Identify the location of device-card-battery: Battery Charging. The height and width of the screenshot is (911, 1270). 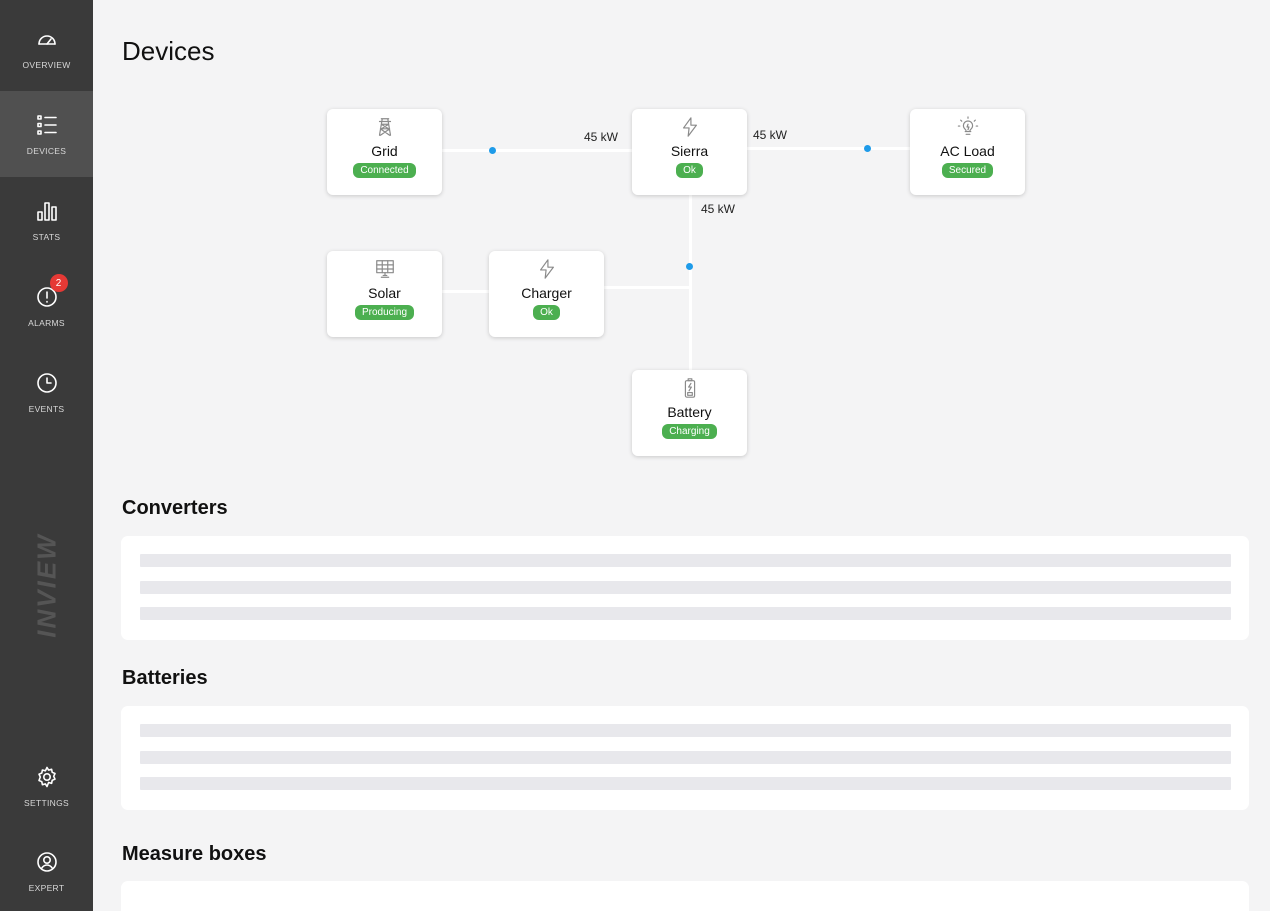
(689, 413).